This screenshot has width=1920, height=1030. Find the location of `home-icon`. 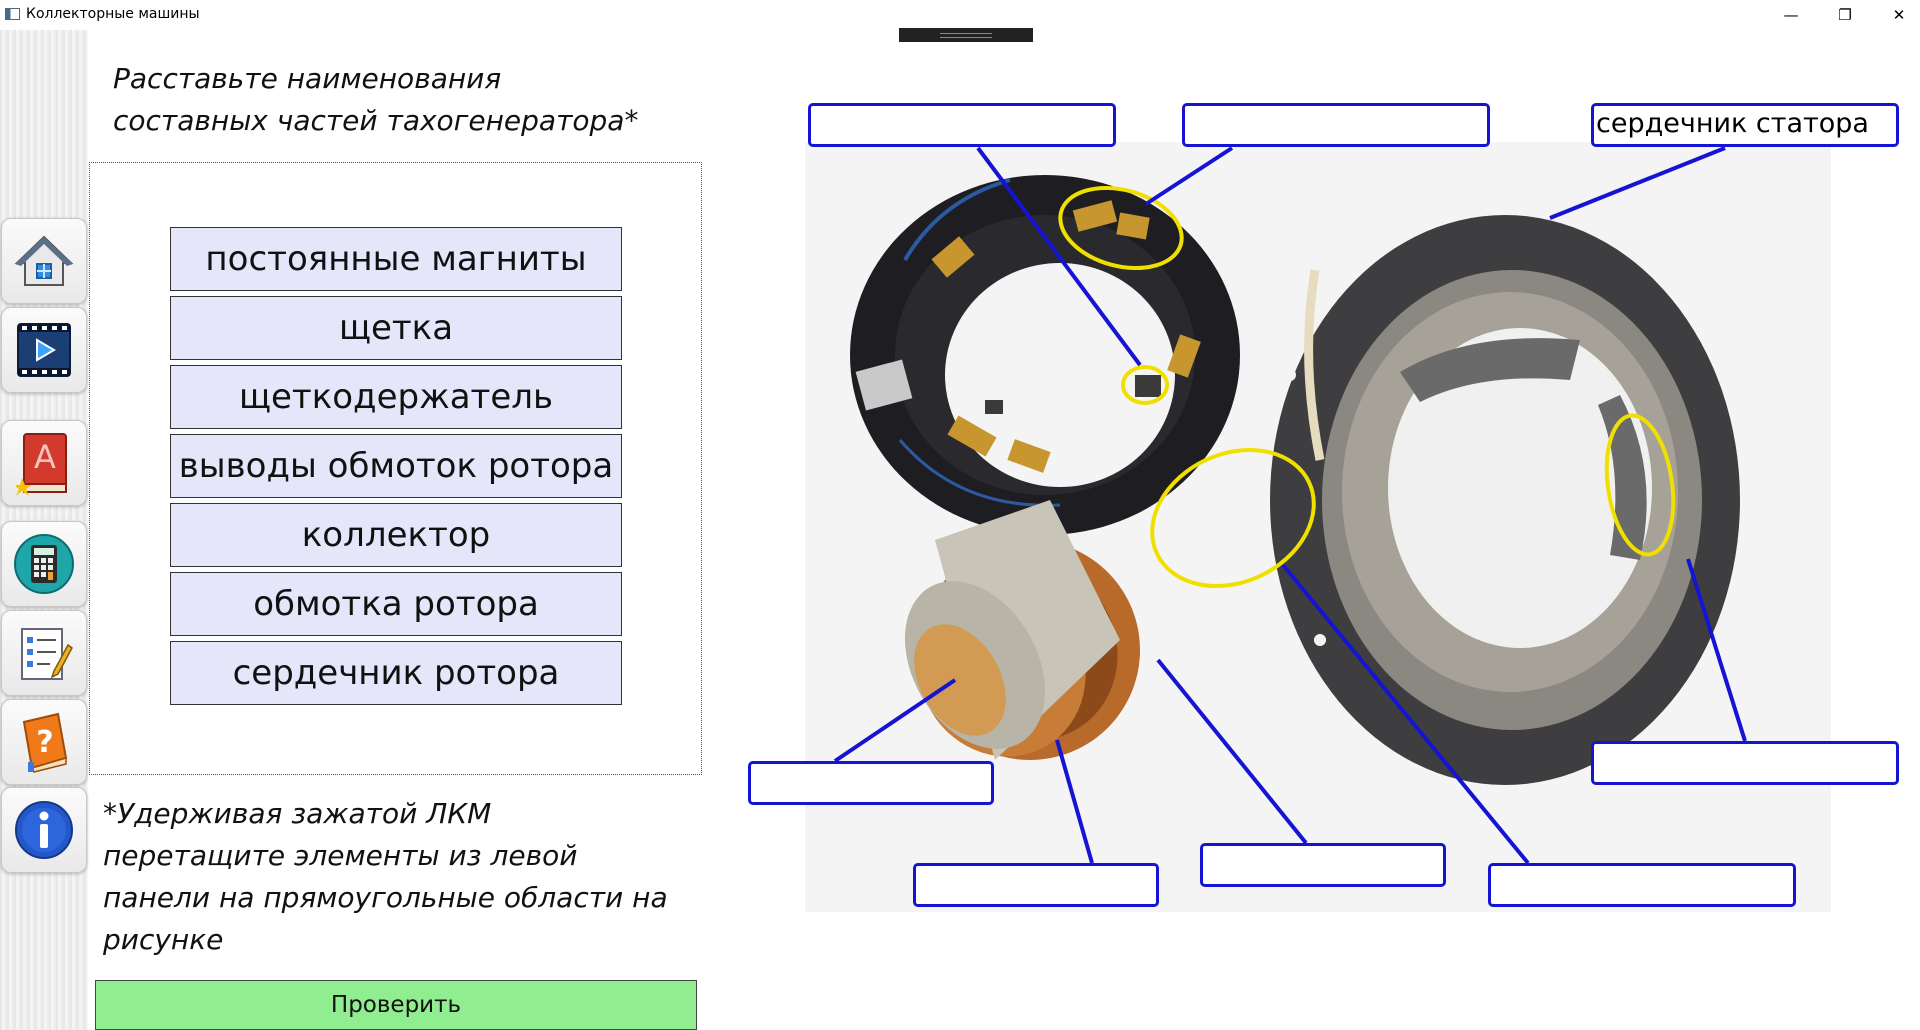

home-icon is located at coordinates (44, 260).